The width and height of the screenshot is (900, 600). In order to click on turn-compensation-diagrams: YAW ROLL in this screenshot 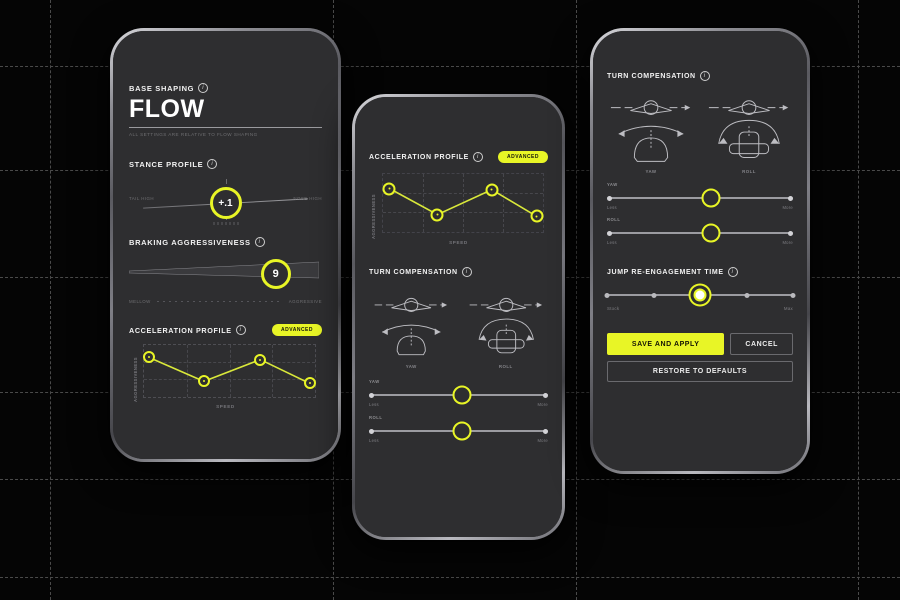, I will do `click(700, 132)`.